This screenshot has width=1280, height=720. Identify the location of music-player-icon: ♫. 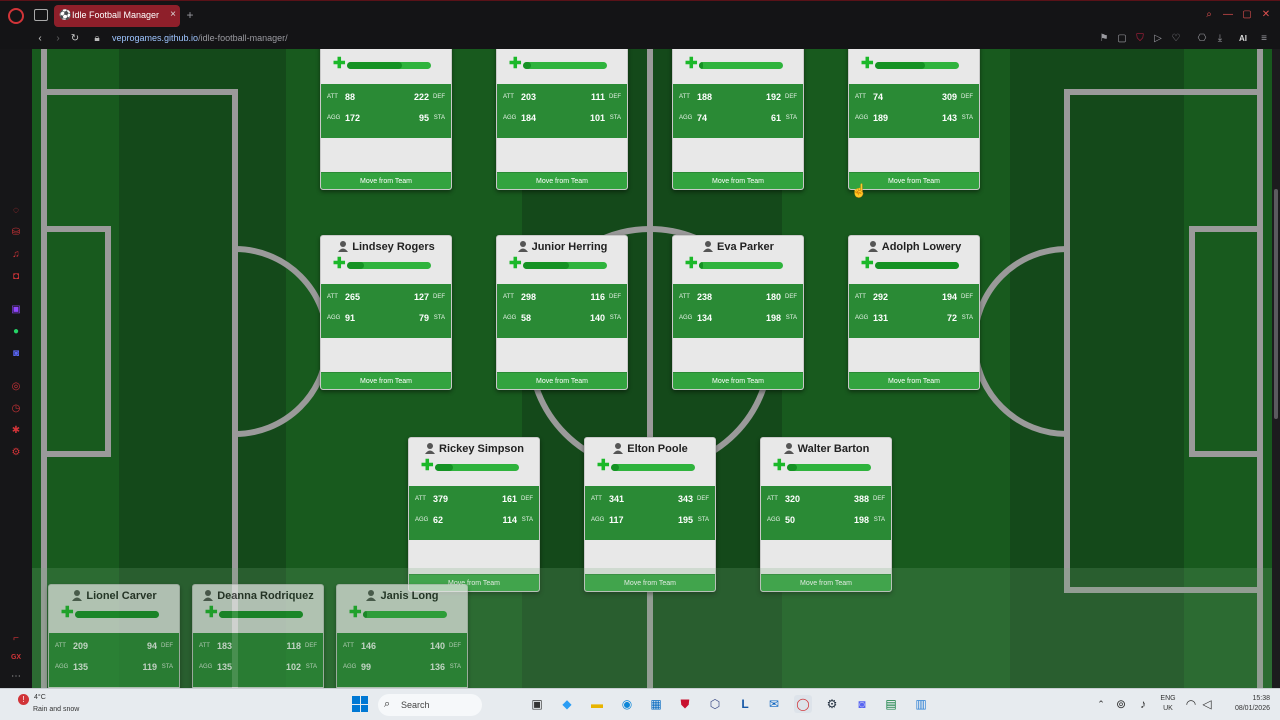
(16, 255).